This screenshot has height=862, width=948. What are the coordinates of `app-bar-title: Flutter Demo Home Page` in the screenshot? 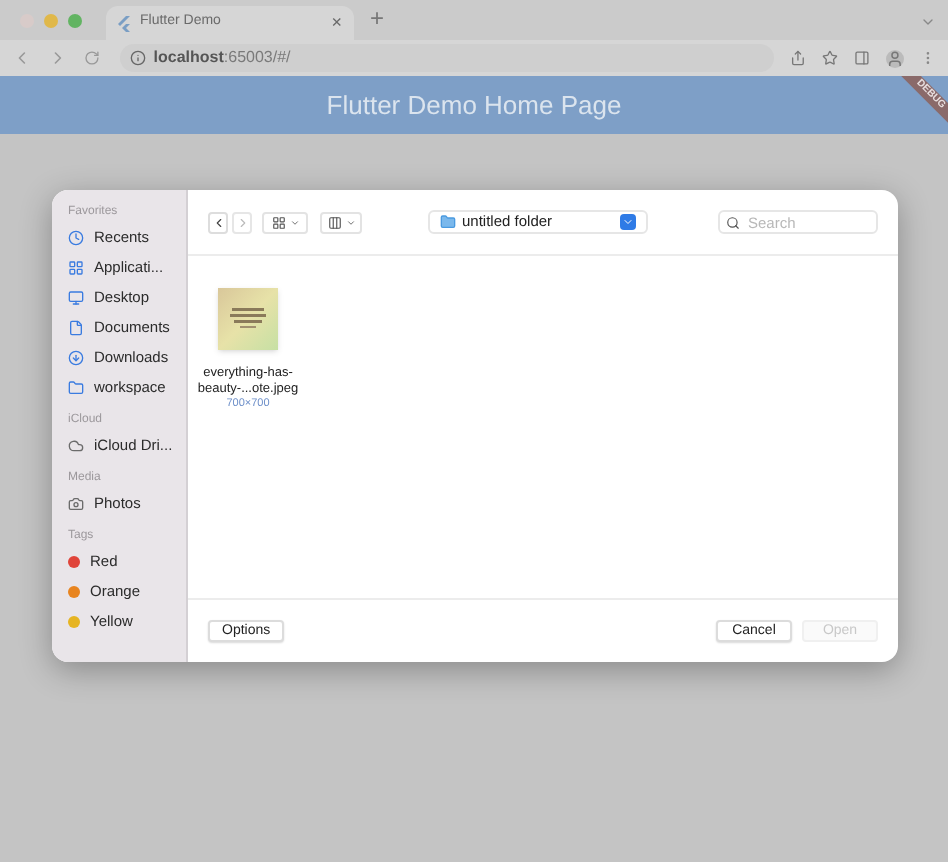 It's located at (474, 105).